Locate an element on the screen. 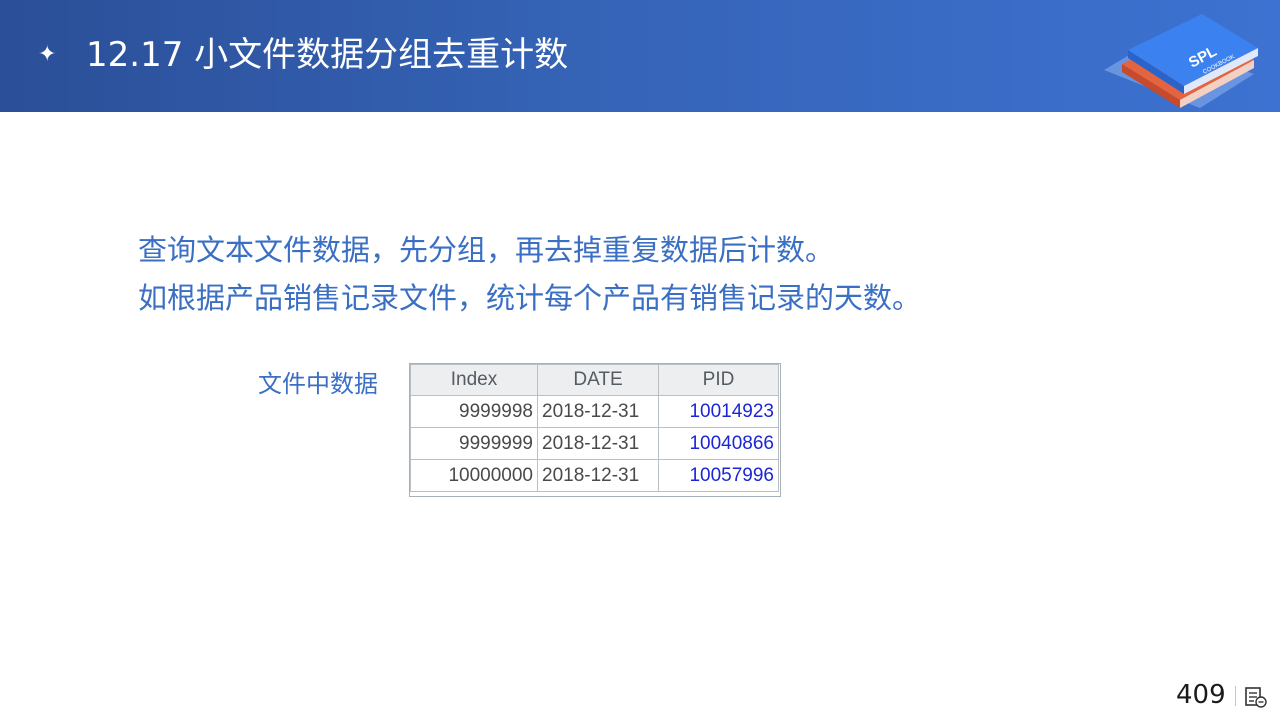 This screenshot has width=1280, height=720. table-row: 9999998 2018-12-31 10014923 is located at coordinates (594, 411).